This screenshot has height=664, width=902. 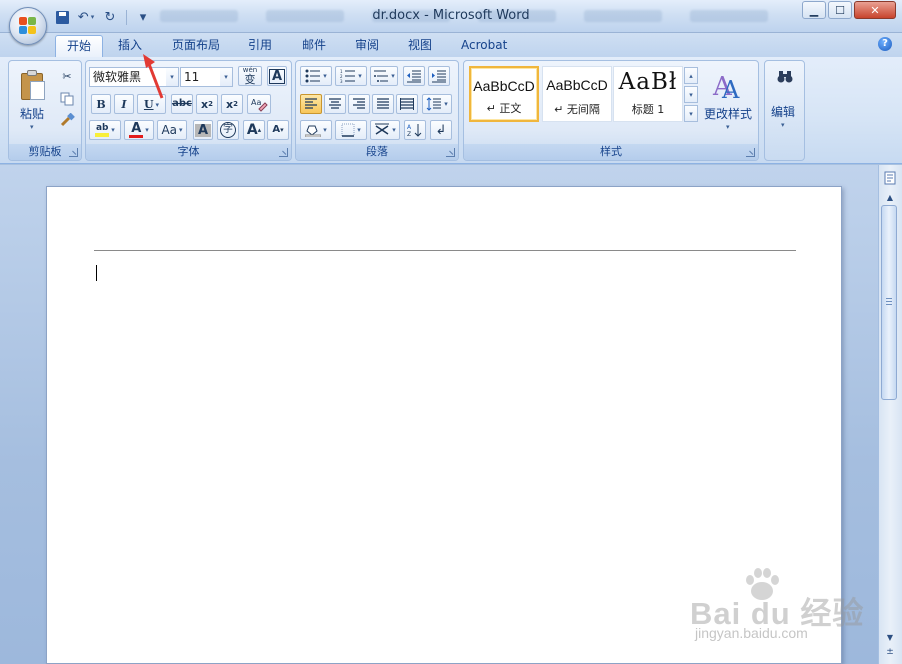 I want to click on change-styles-button: A A 更改样式 ▾, so click(x=730, y=97).